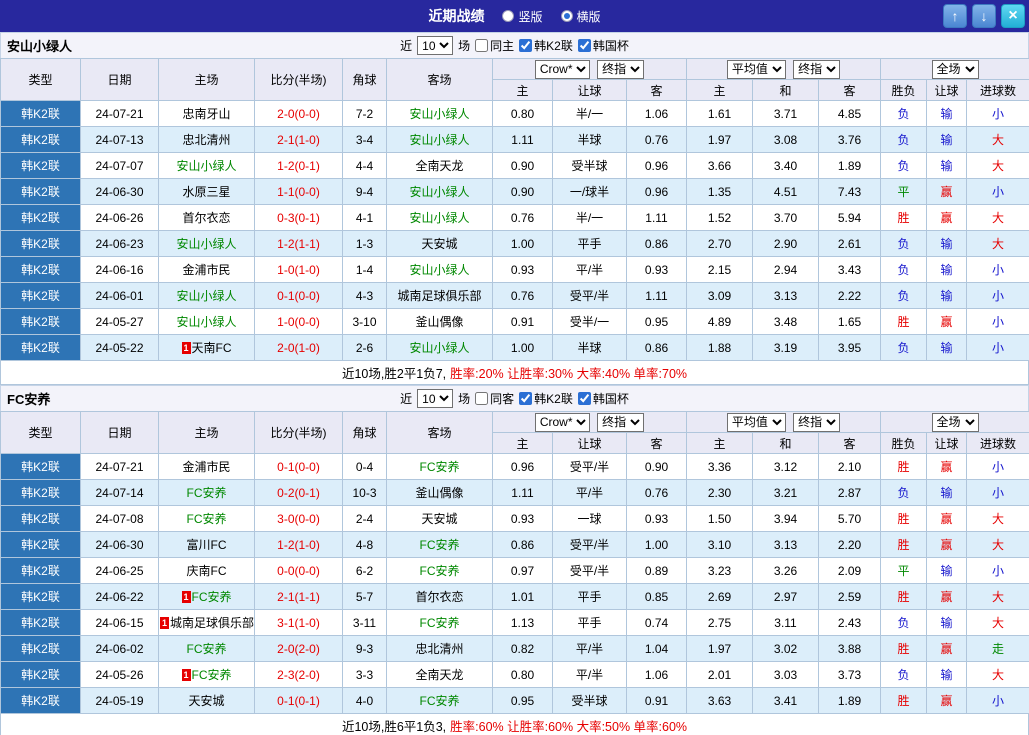 The width and height of the screenshot is (1029, 735). Describe the element at coordinates (904, 269) in the screenshot. I see `match-result-cell: 负` at that location.